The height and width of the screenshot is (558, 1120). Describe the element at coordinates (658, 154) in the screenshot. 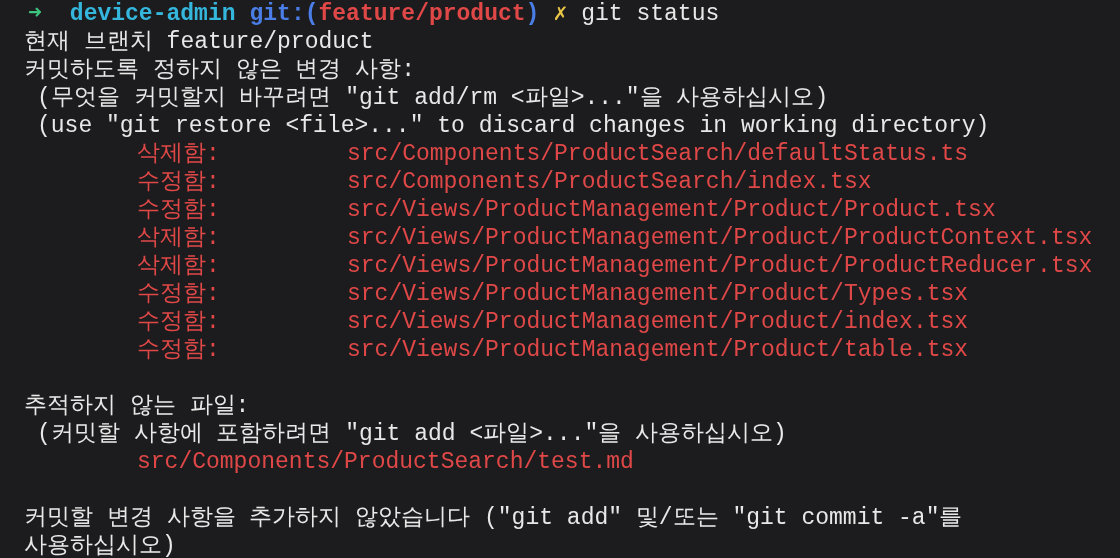

I see `file-path: src/Components/ProductSearch/defaultStatus.ts` at that location.